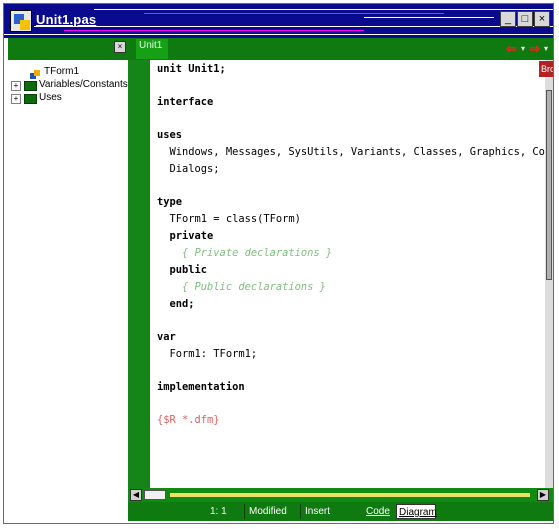 This screenshot has height=529, width=559. What do you see at coordinates (340, 511) in the screenshot?
I see `status-bar: 1: 1 Modified Insert Code Diagram` at bounding box center [340, 511].